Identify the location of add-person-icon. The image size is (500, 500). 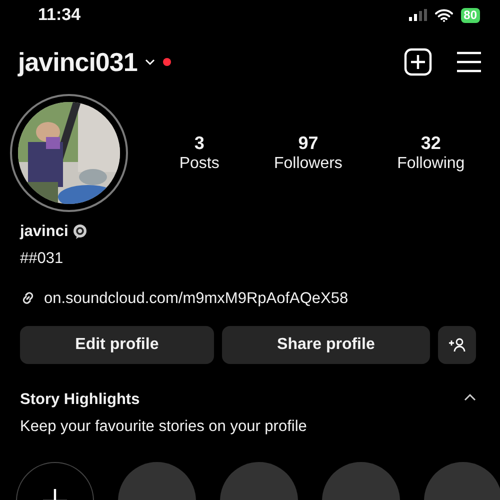
(457, 345).